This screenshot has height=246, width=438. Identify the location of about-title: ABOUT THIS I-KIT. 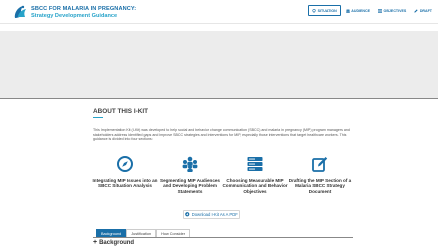
(121, 111).